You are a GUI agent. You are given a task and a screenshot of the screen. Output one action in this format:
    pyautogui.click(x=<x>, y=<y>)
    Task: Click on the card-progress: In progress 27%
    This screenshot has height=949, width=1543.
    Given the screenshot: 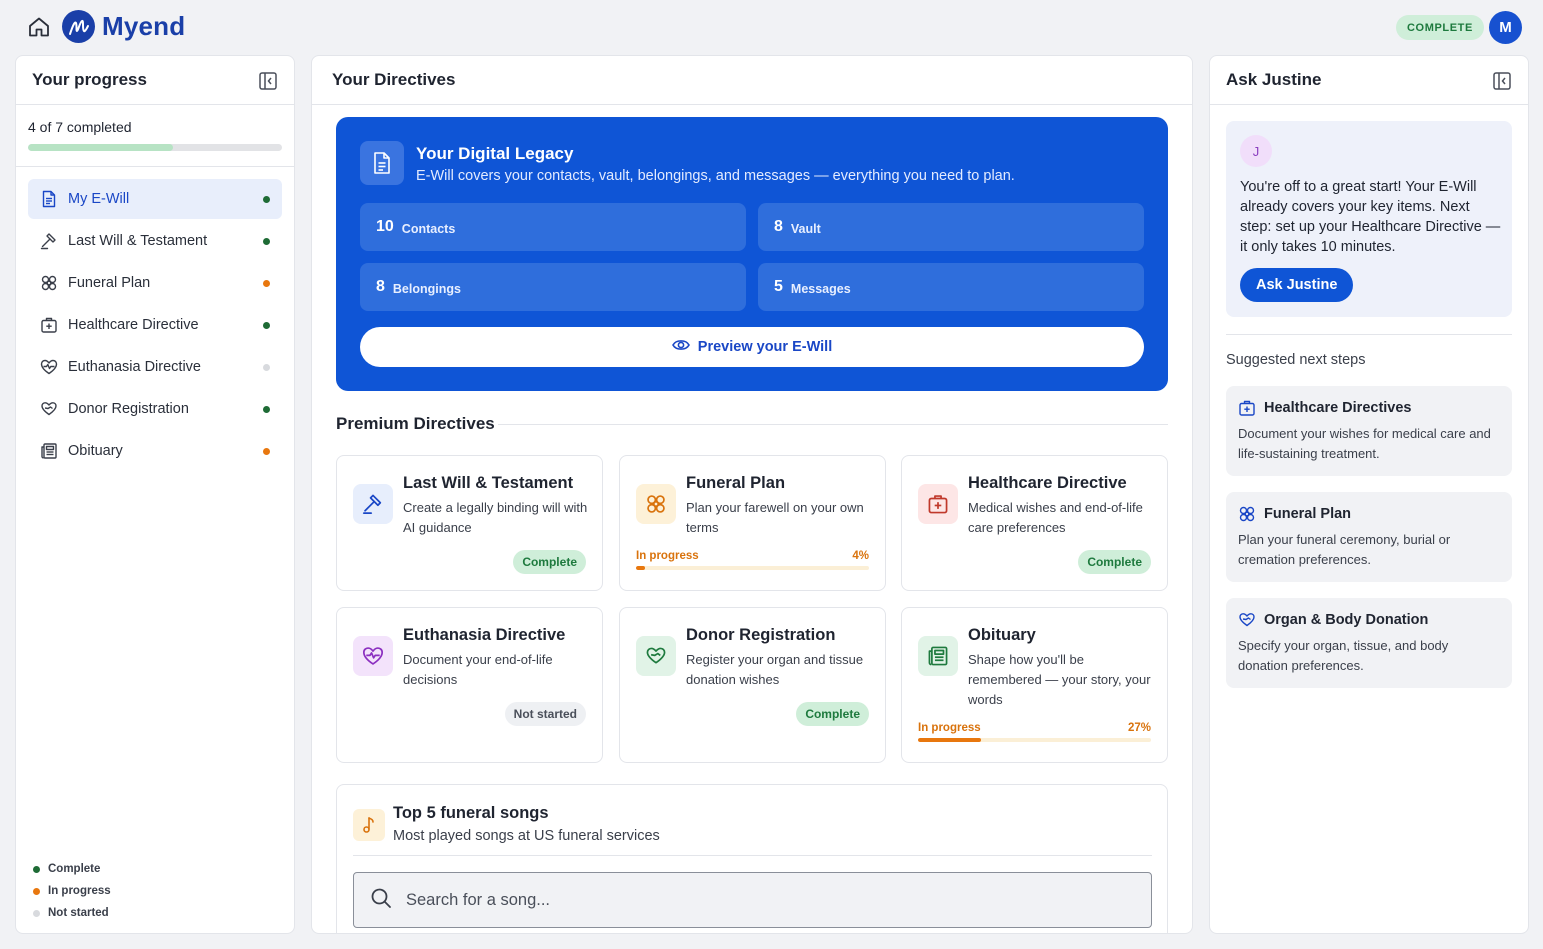 What is the action you would take?
    pyautogui.click(x=1034, y=732)
    